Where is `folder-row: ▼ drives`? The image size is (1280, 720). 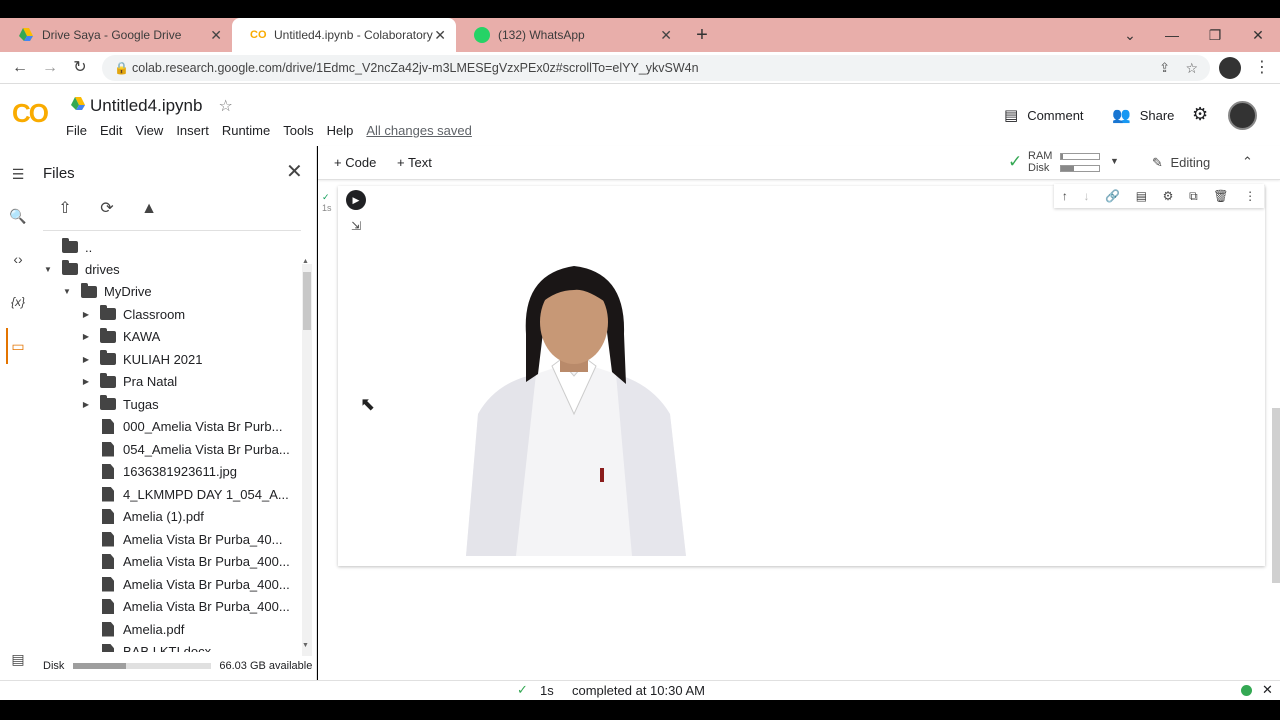 folder-row: ▼ drives is located at coordinates (81, 269).